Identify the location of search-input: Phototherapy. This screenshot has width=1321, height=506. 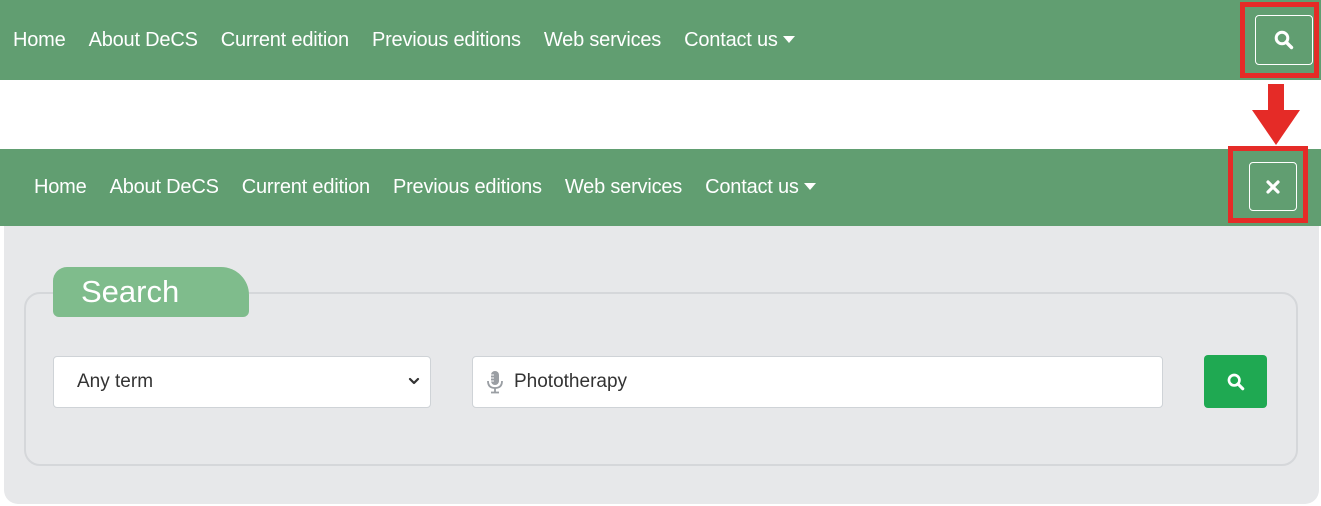
(817, 382).